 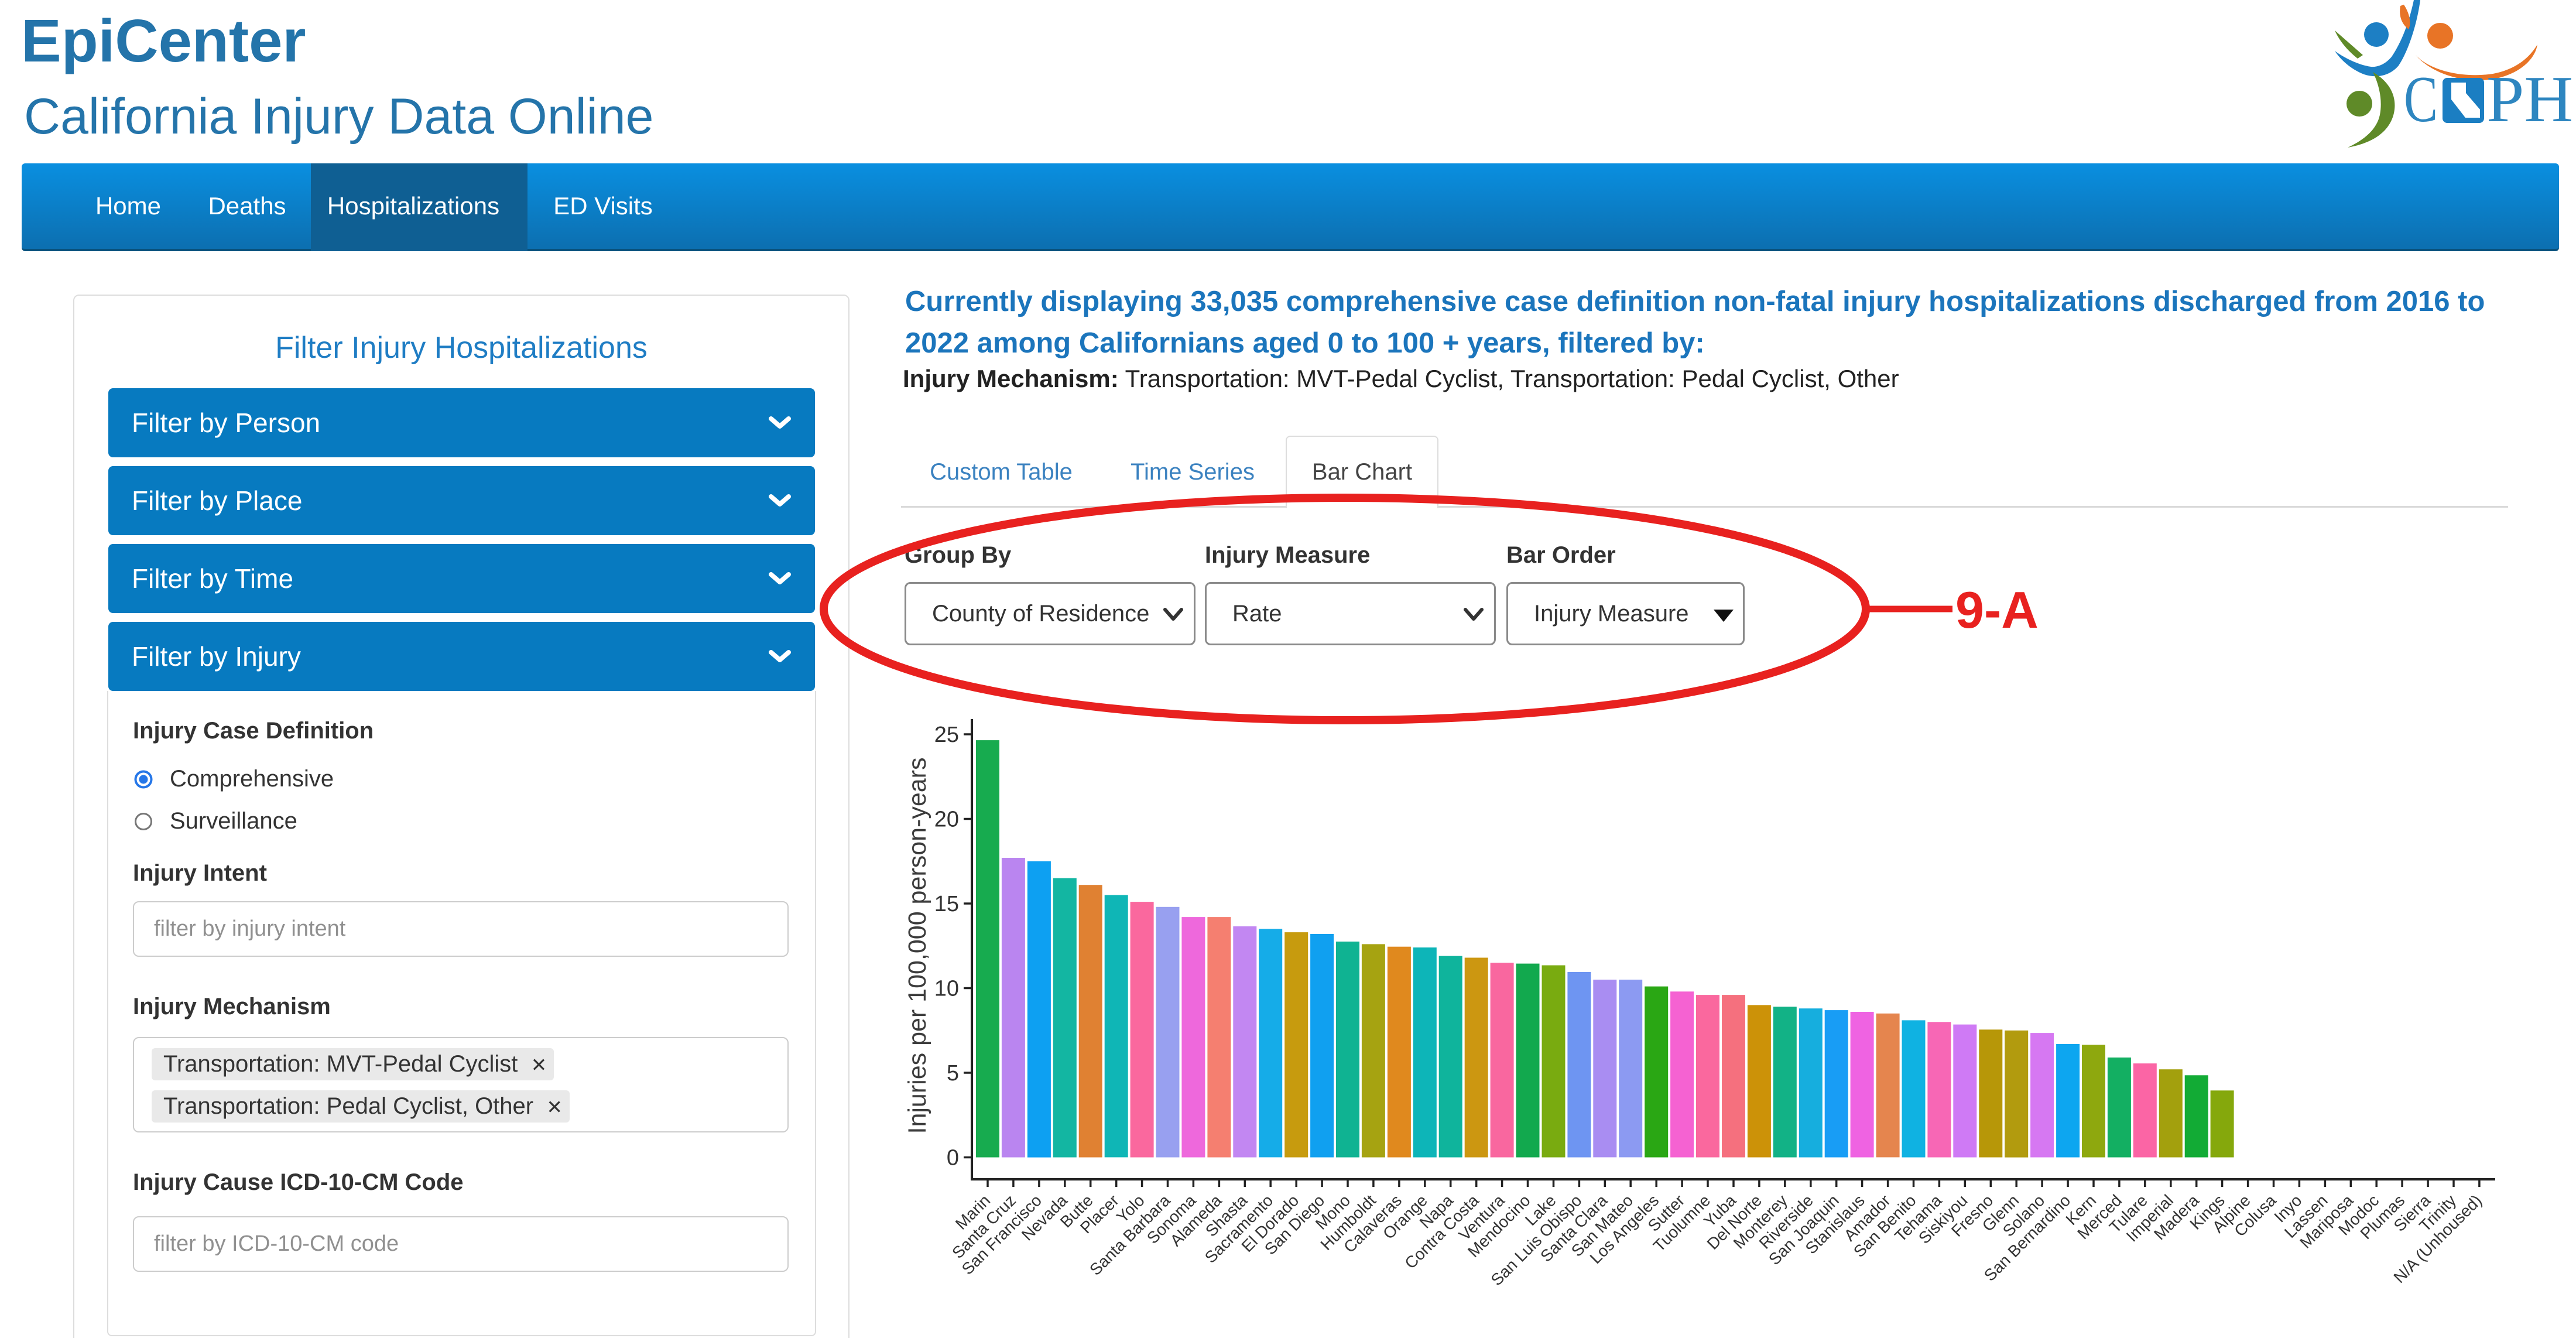 I want to click on svg-text: 10, so click(x=946, y=989).